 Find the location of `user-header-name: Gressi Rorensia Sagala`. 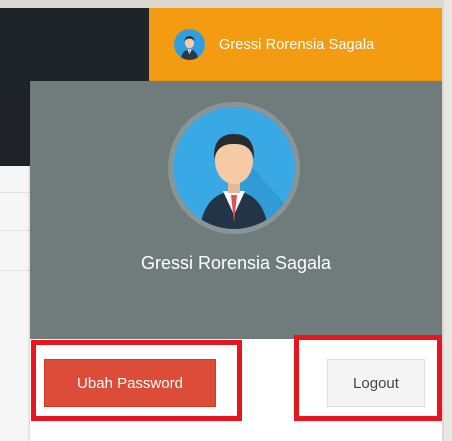

user-header-name: Gressi Rorensia Sagala is located at coordinates (236, 263).